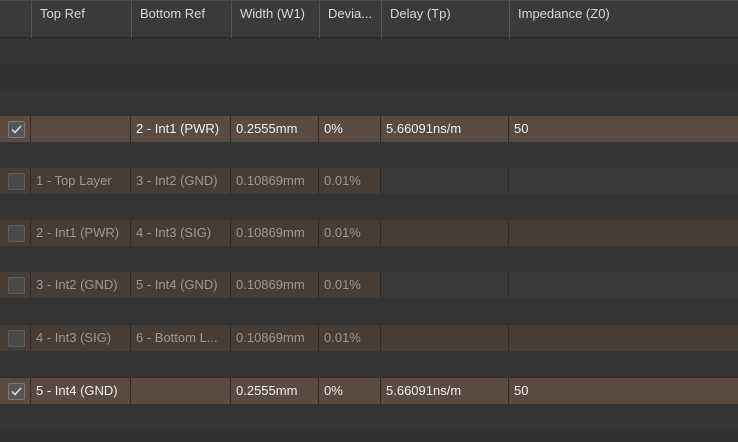  I want to click on top-ref-cell: 5 - Int4 (GND), so click(81, 391).